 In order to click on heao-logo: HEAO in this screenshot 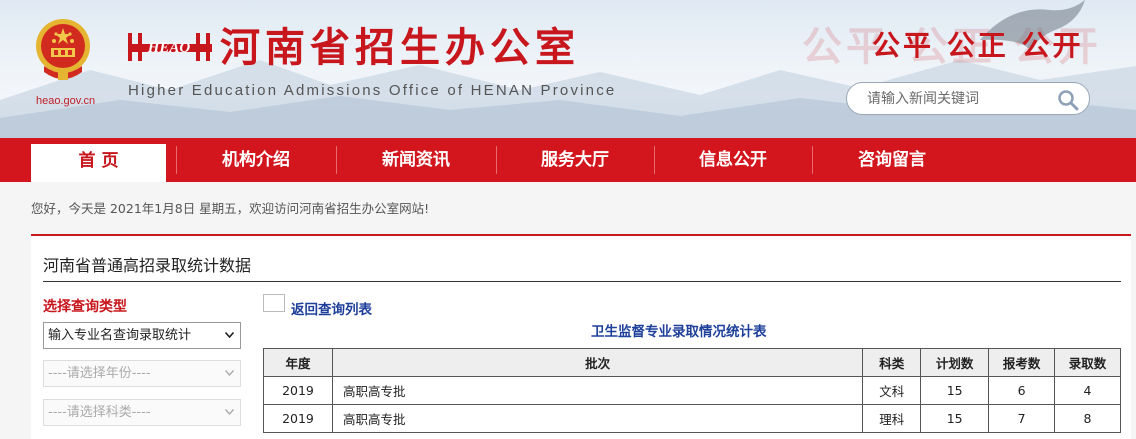, I will do `click(169, 47)`.